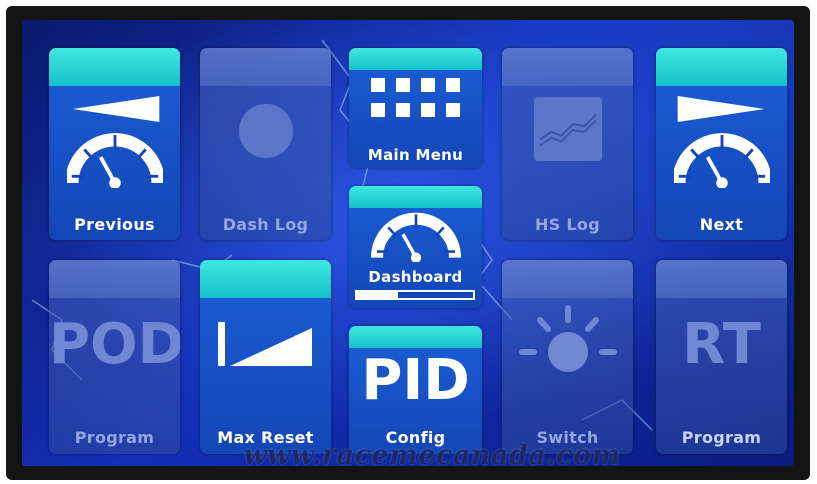 The width and height of the screenshot is (817, 484). I want to click on main-menu-tile: Main Menu, so click(415, 108).